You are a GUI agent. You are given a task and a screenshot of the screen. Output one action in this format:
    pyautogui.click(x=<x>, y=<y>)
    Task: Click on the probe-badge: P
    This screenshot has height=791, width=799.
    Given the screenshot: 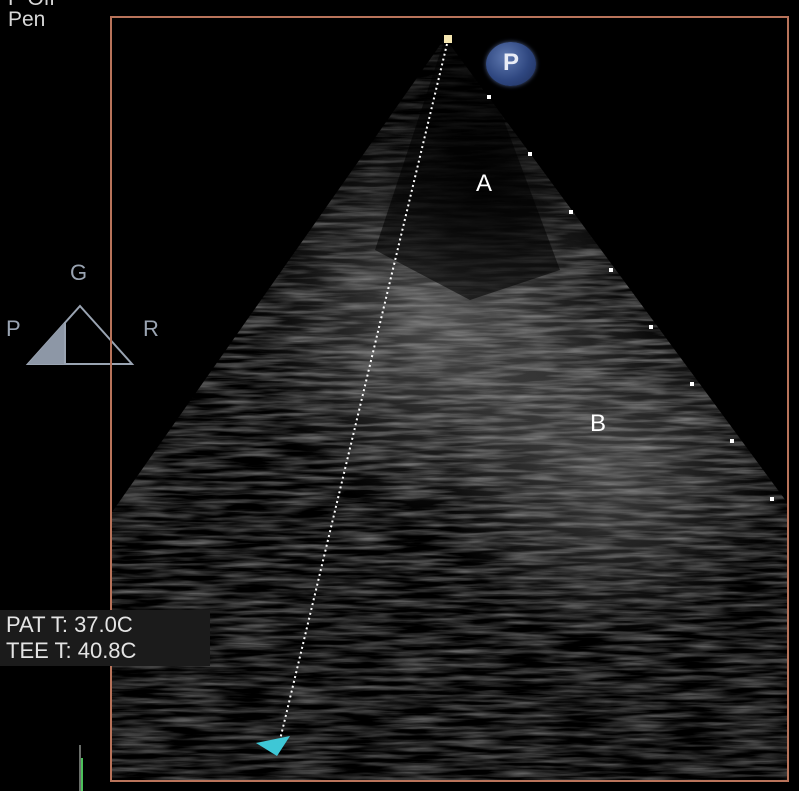 What is the action you would take?
    pyautogui.click(x=511, y=64)
    